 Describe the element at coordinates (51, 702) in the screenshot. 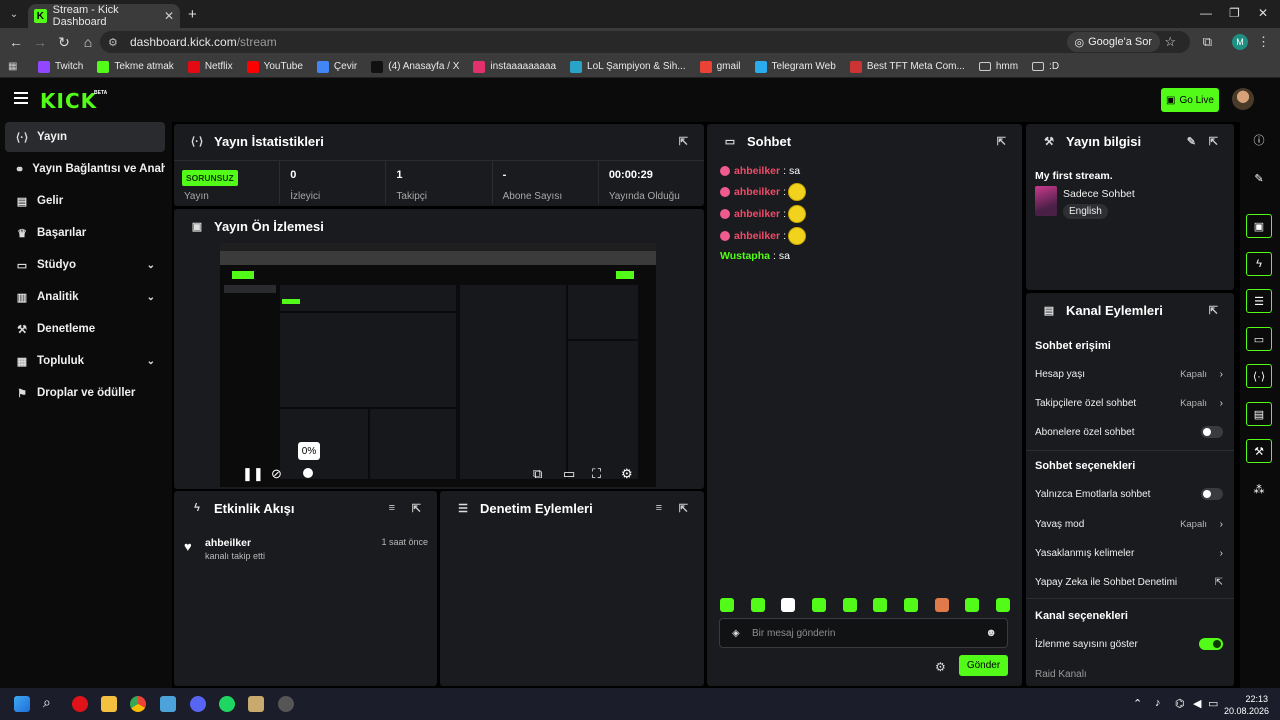

I see `search-icon: ⌕` at that location.